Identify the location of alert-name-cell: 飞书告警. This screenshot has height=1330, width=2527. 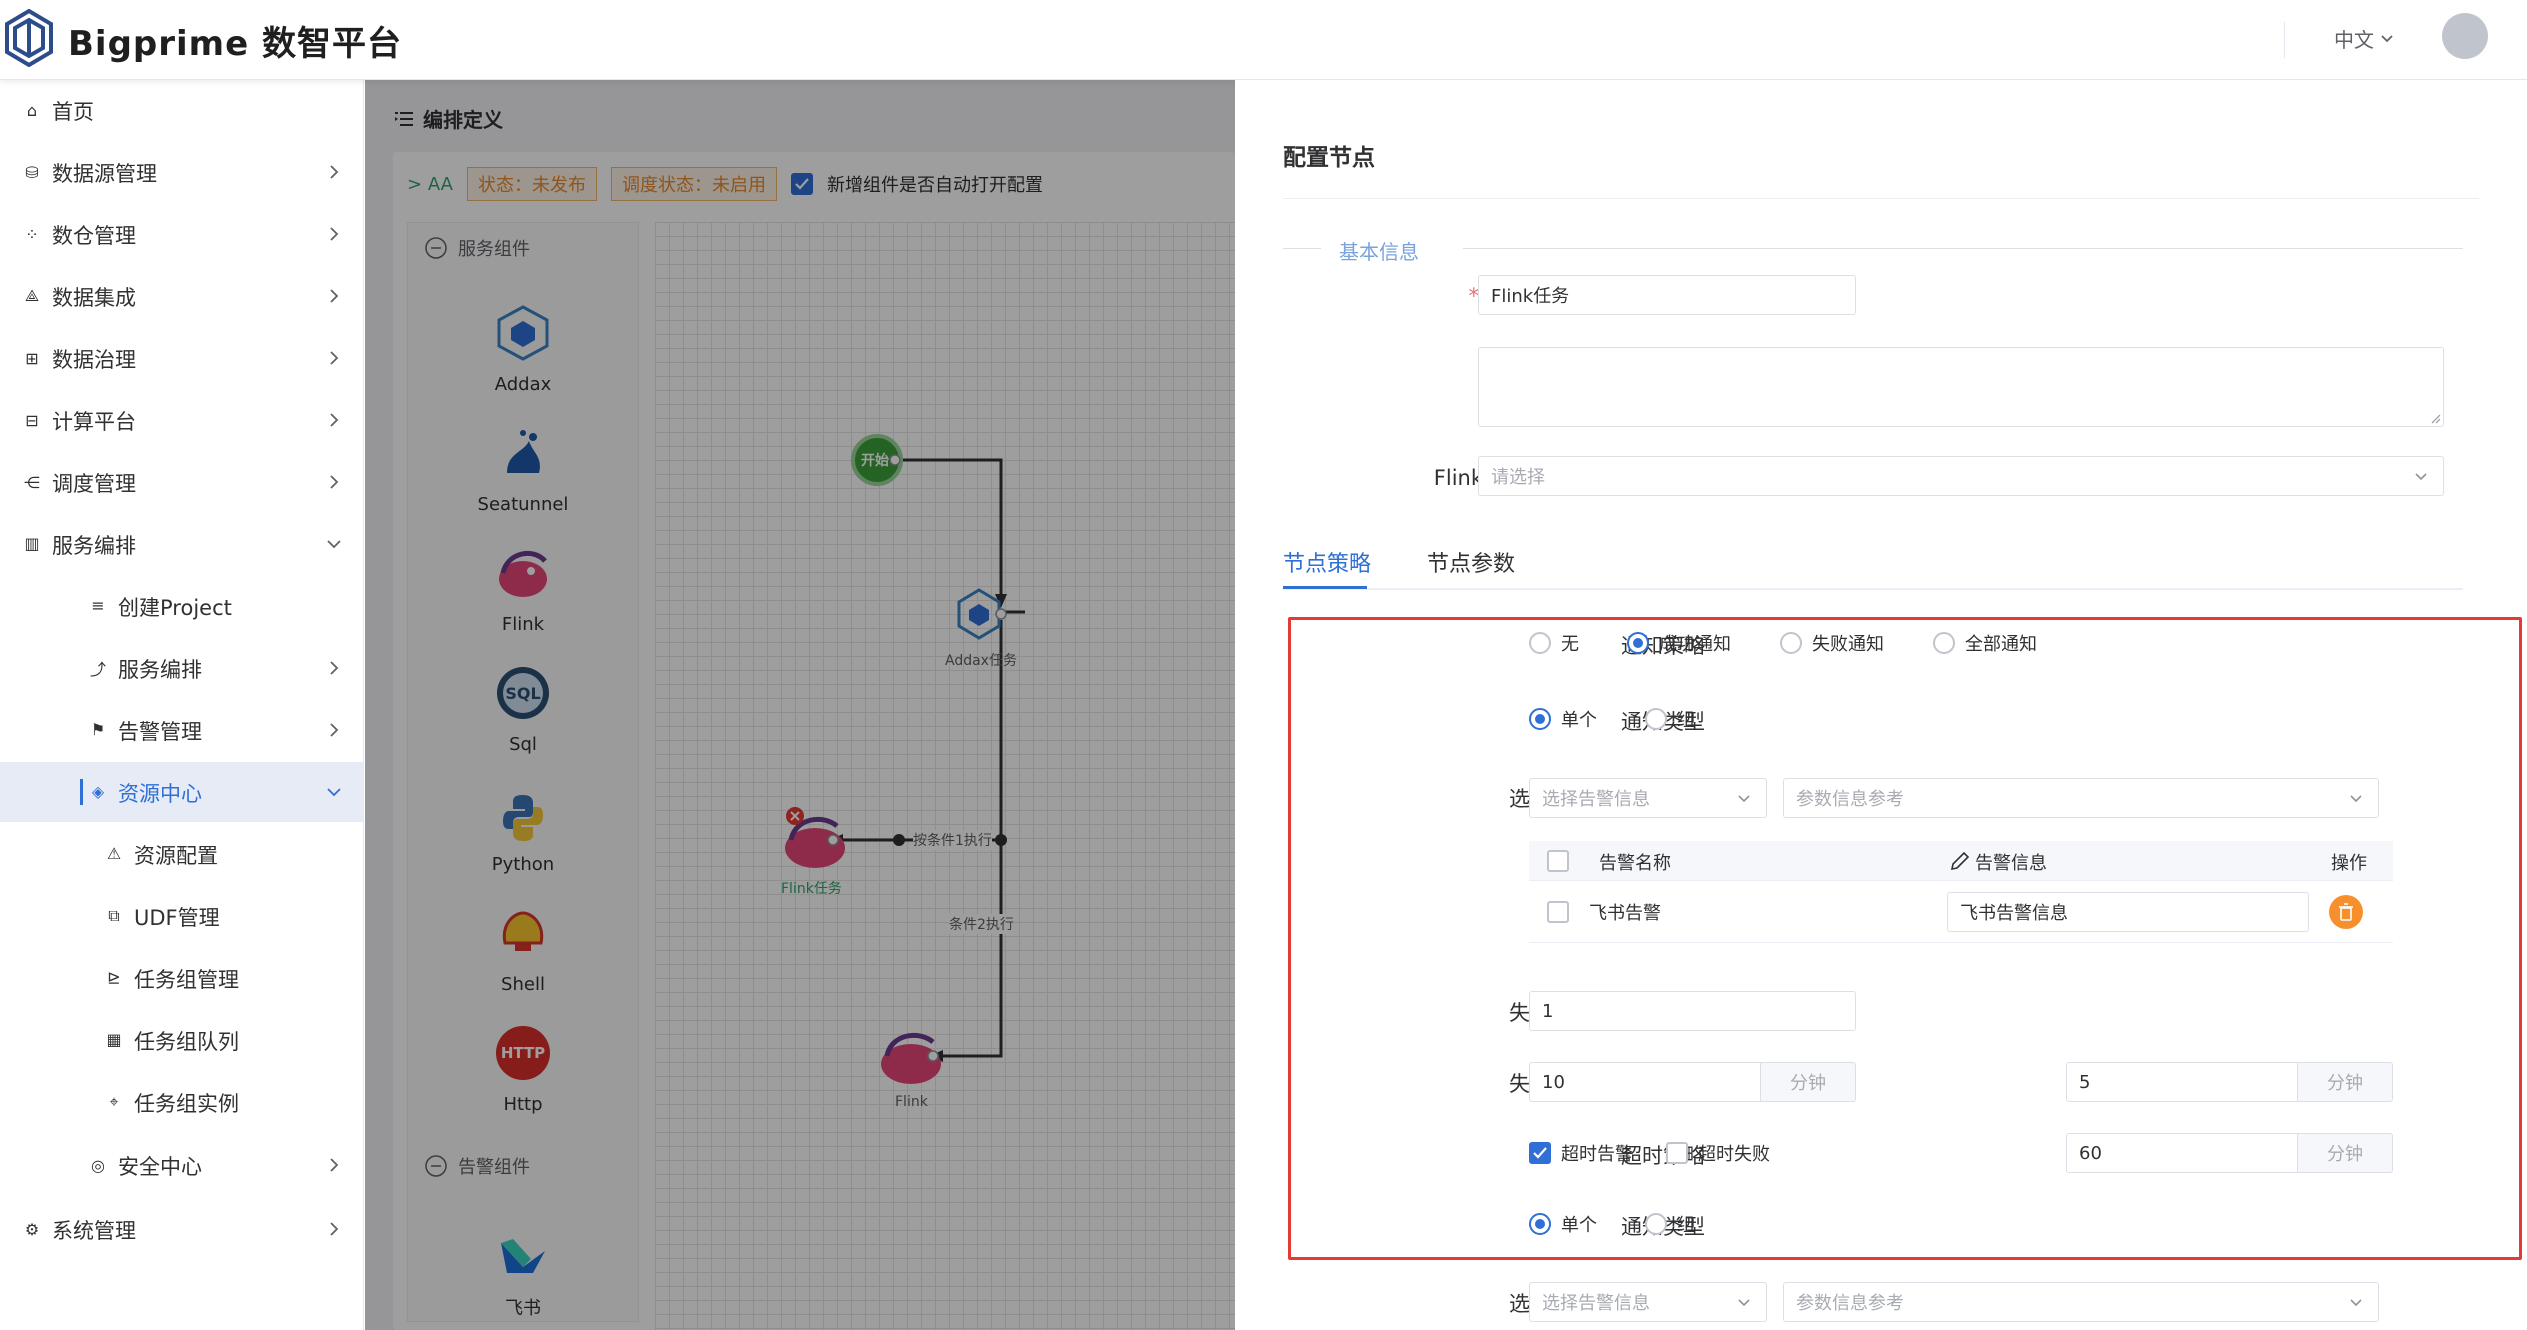
(1625, 913).